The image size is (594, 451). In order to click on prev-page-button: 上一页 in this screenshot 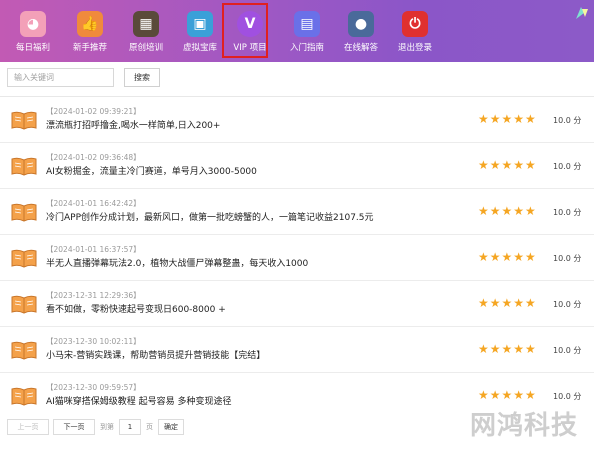, I will do `click(28, 427)`.